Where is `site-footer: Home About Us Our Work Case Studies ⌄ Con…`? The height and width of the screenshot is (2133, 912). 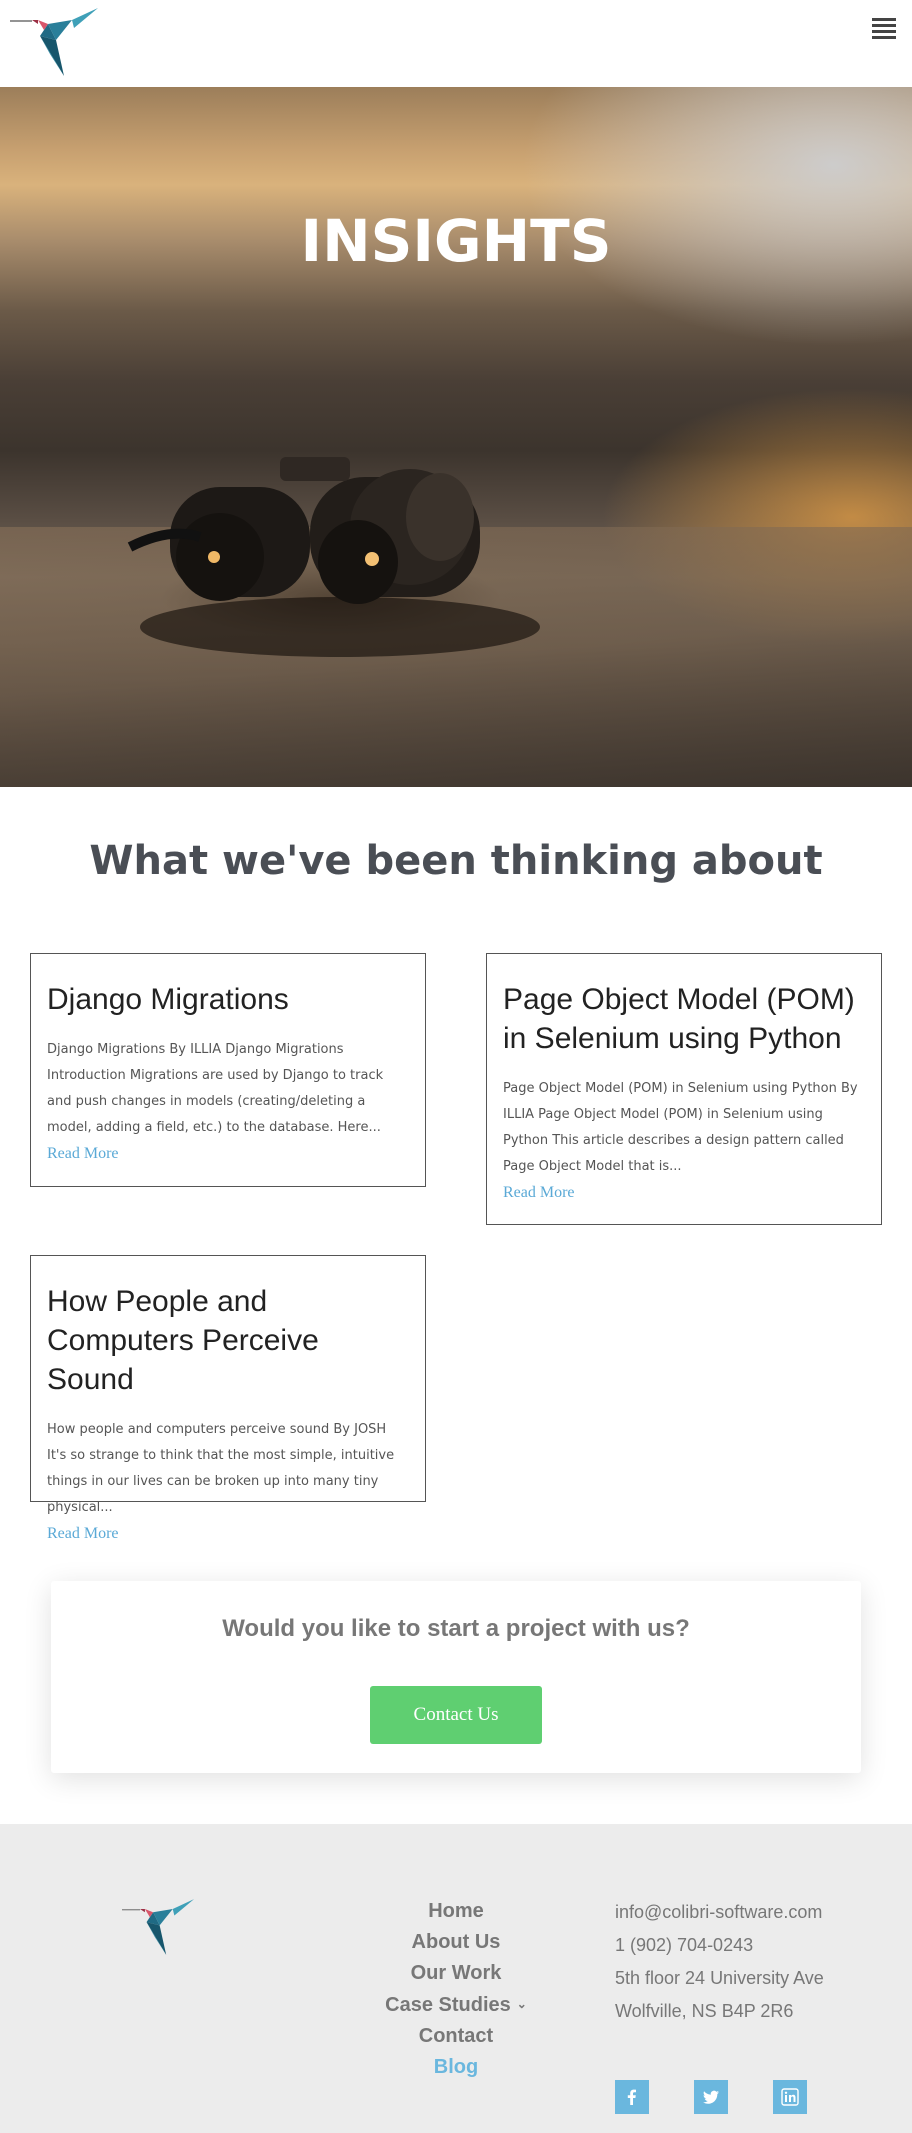
site-footer: Home About Us Our Work Case Studies ⌄ Con… is located at coordinates (456, 1978).